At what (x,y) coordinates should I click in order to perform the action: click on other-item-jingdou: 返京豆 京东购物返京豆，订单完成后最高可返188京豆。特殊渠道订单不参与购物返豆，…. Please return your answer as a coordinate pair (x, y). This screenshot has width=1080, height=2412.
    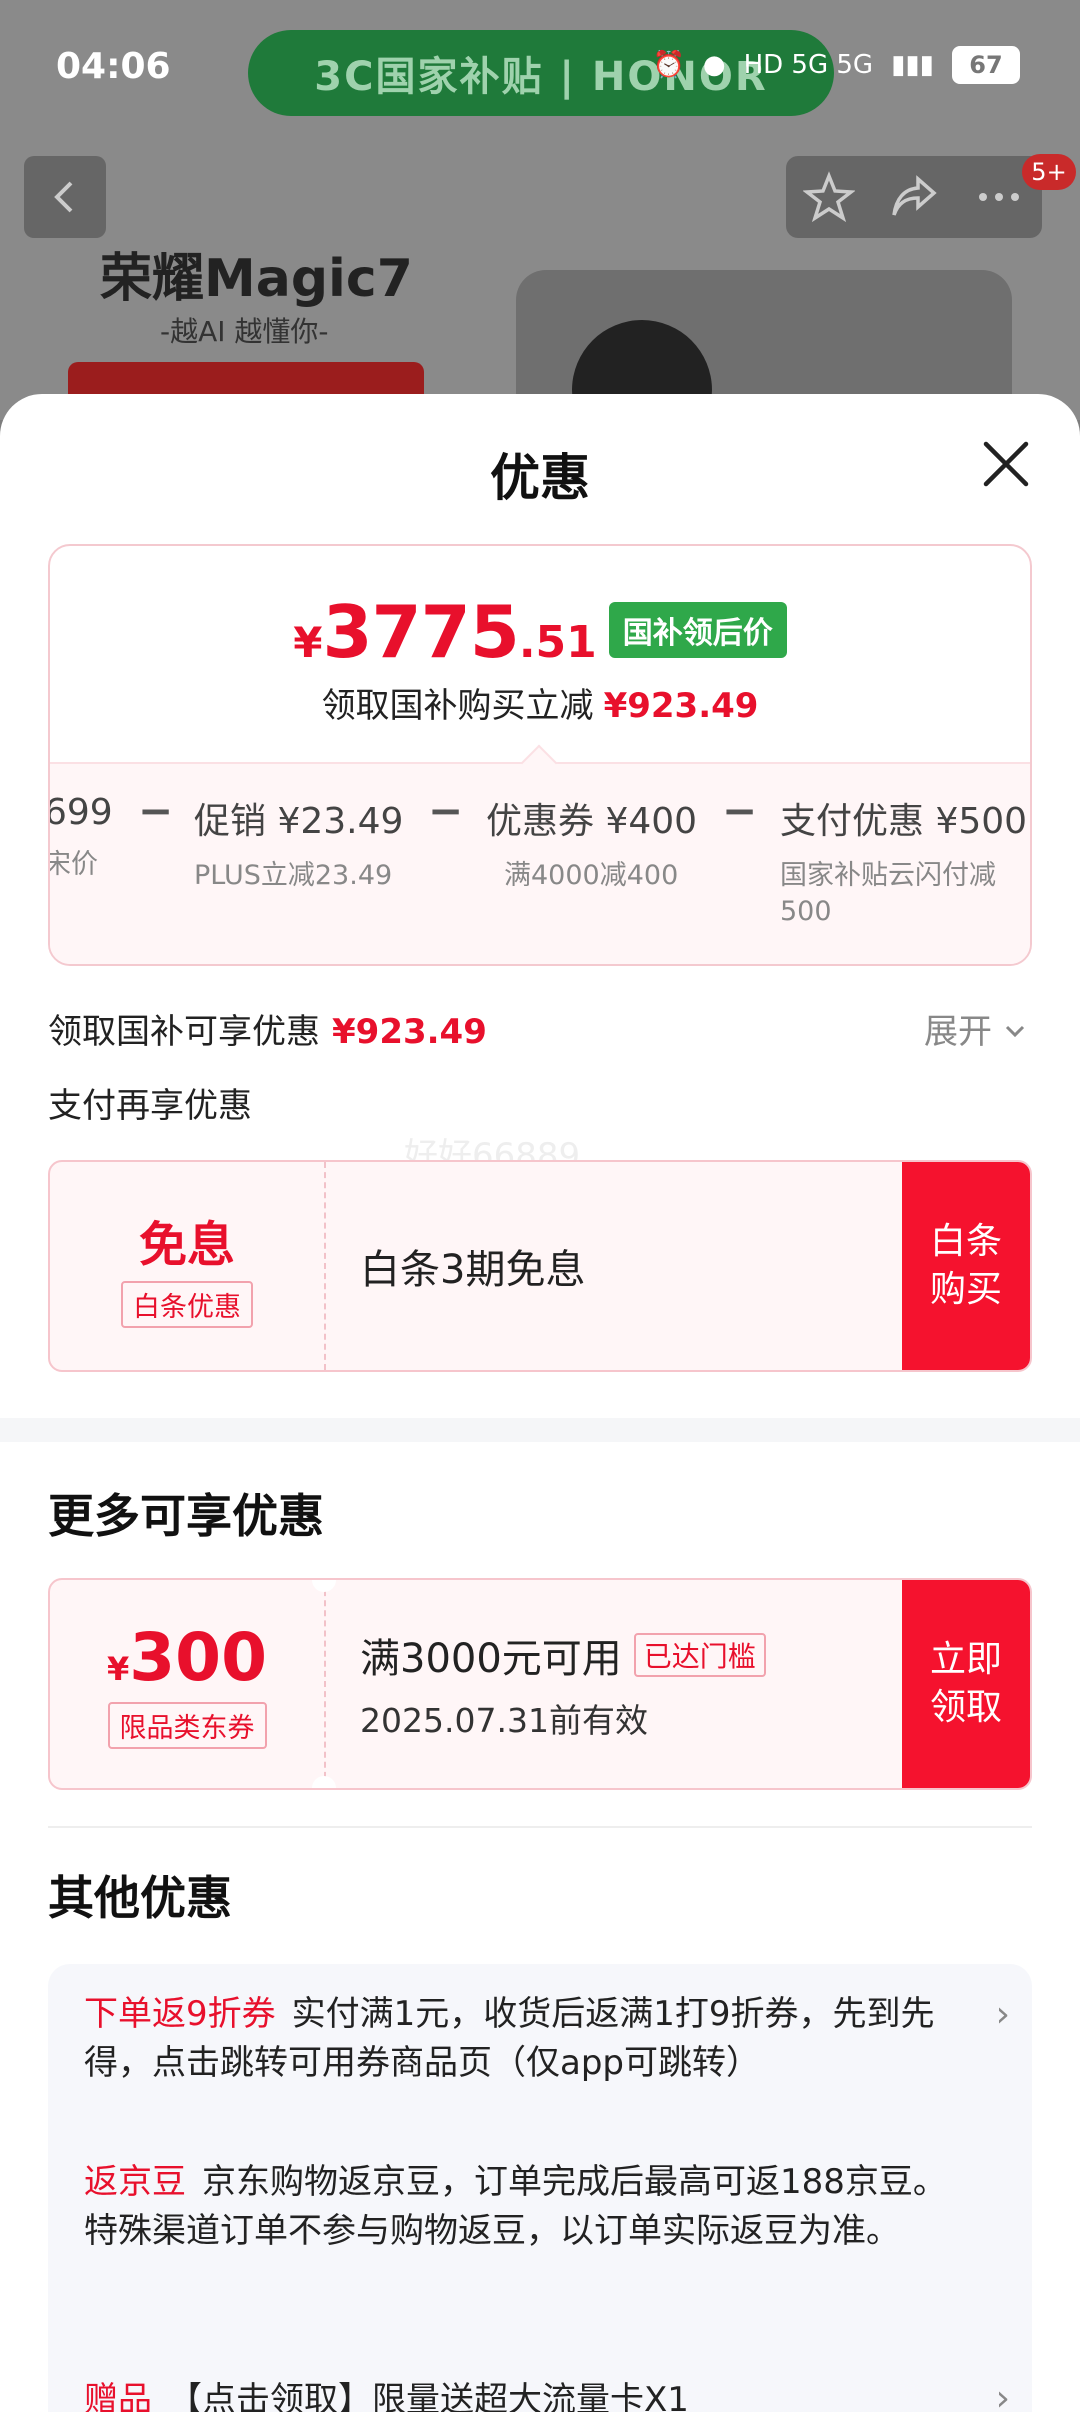
    Looking at the image, I should click on (524, 2207).